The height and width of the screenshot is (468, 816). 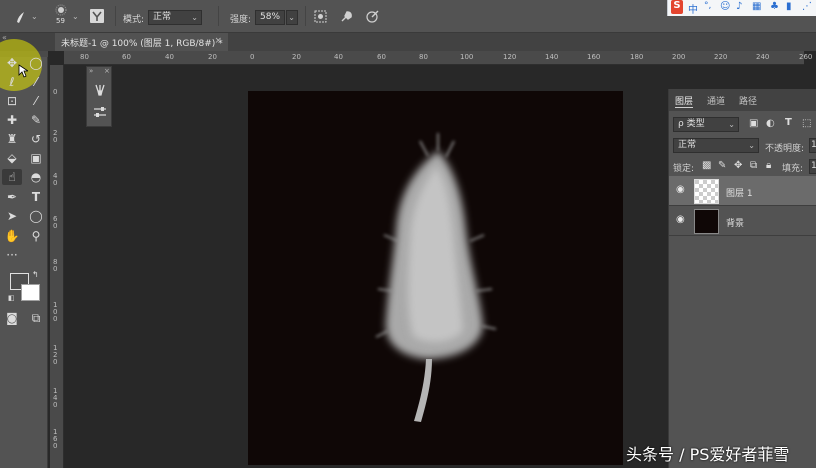 I want to click on zoom-icon: ⚲, so click(x=36, y=236).